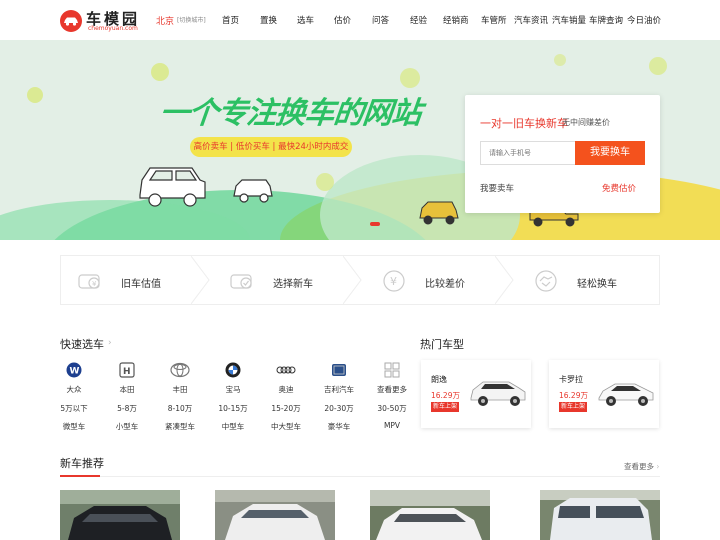 The image size is (720, 540). What do you see at coordinates (339, 378) in the screenshot?
I see `brand-geely: 吉利汽车` at bounding box center [339, 378].